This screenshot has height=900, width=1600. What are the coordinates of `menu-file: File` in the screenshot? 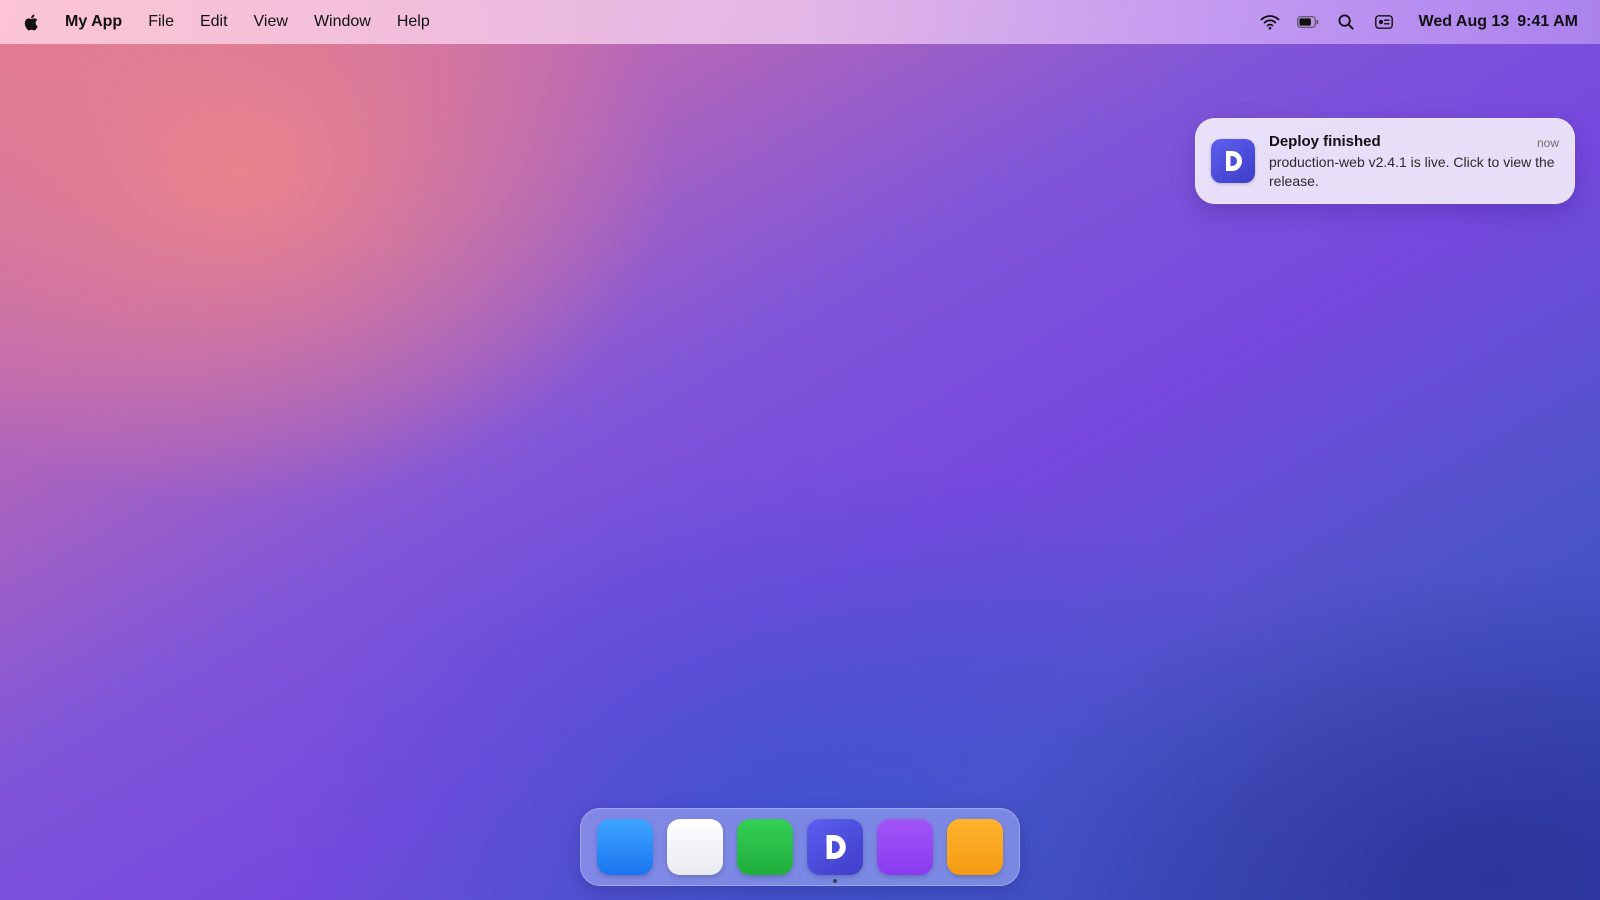 It's located at (161, 22).